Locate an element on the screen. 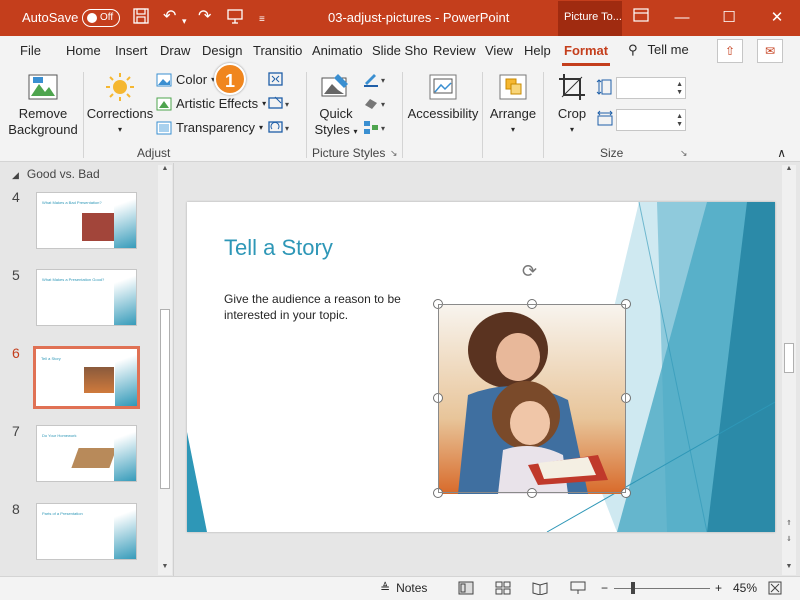  arrange-button: Arrange ▾ is located at coordinates (513, 105).